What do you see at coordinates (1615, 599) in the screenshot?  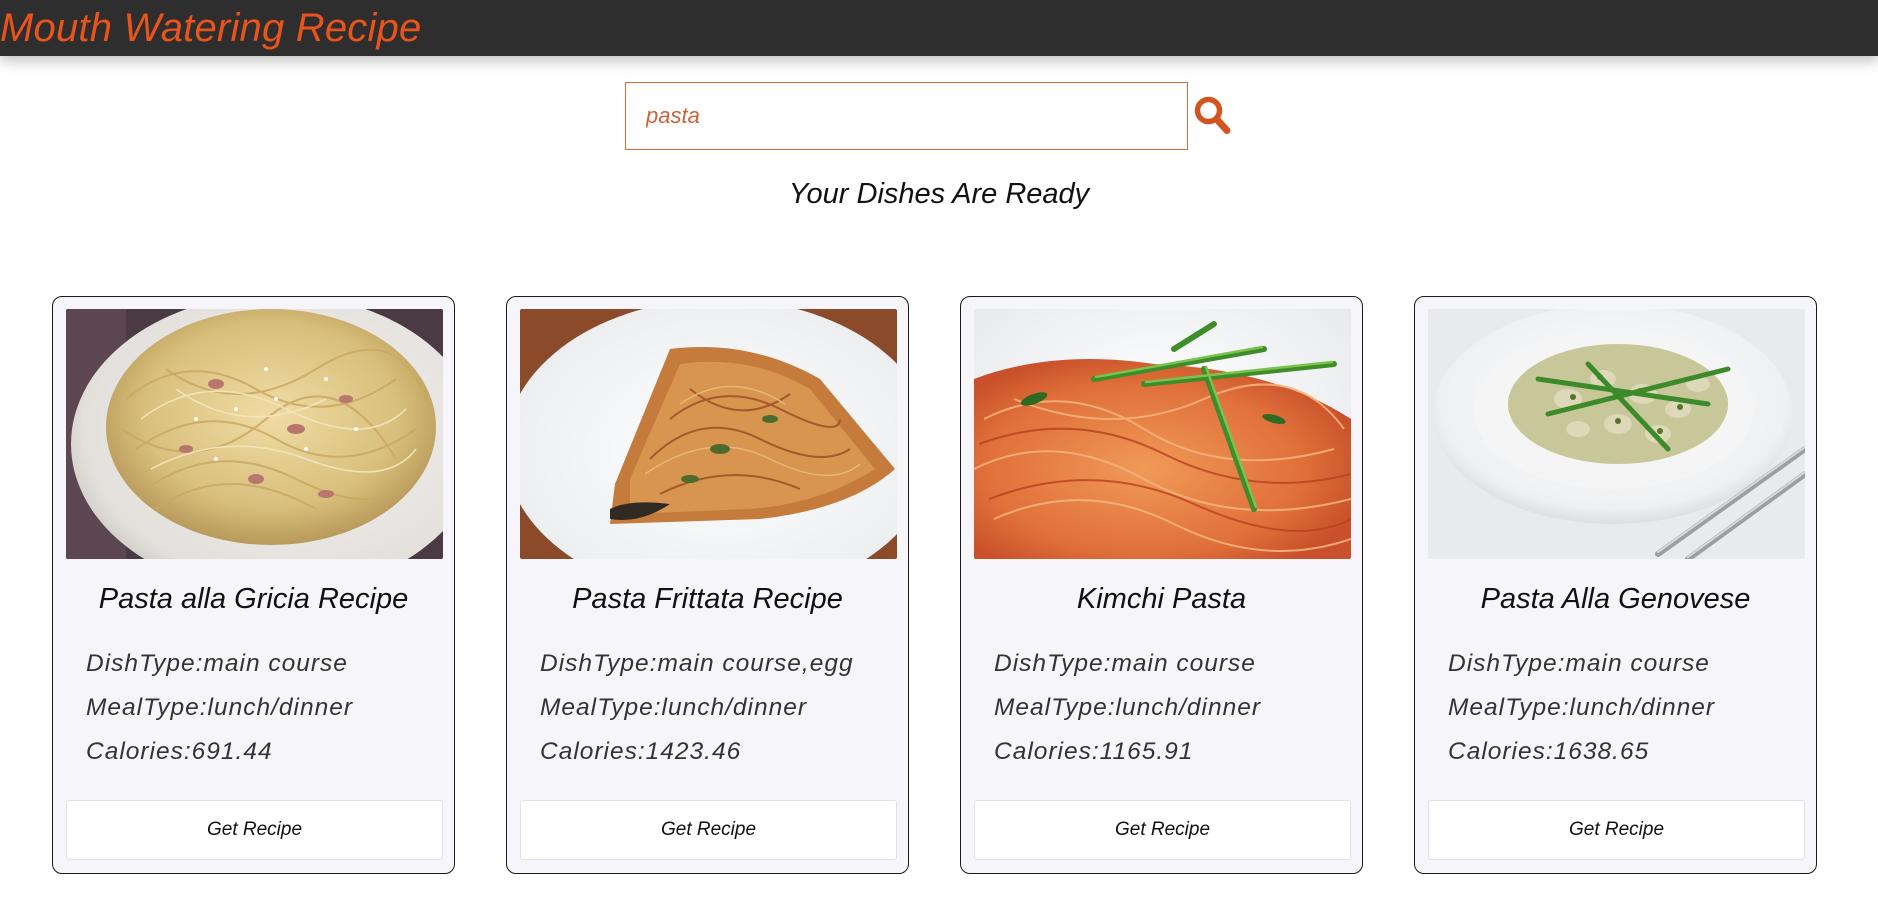 I see `recipe-title: Pasta Alla Genovese` at bounding box center [1615, 599].